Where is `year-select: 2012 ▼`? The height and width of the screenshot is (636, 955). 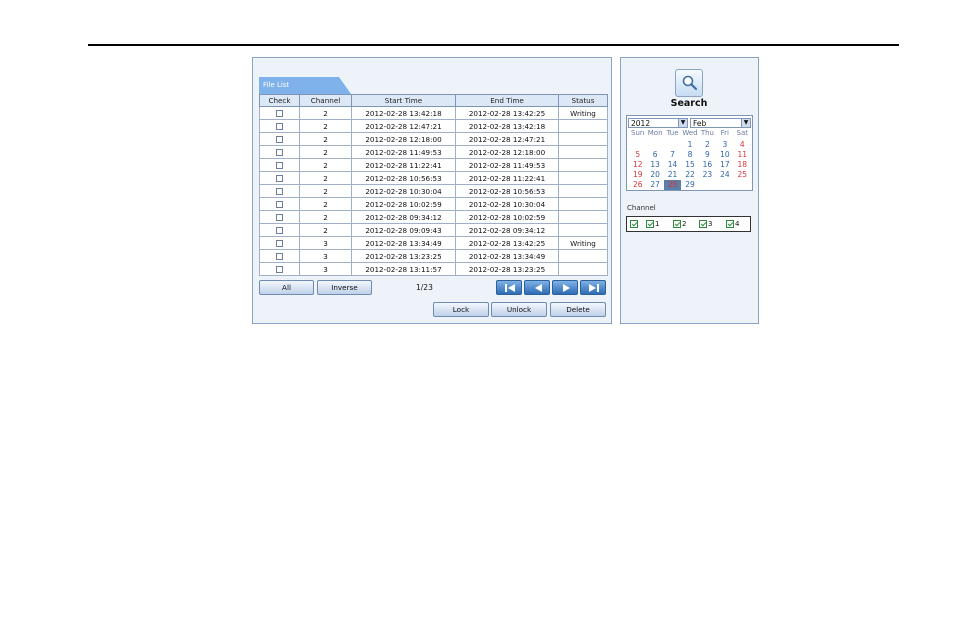
year-select: 2012 ▼ is located at coordinates (658, 123).